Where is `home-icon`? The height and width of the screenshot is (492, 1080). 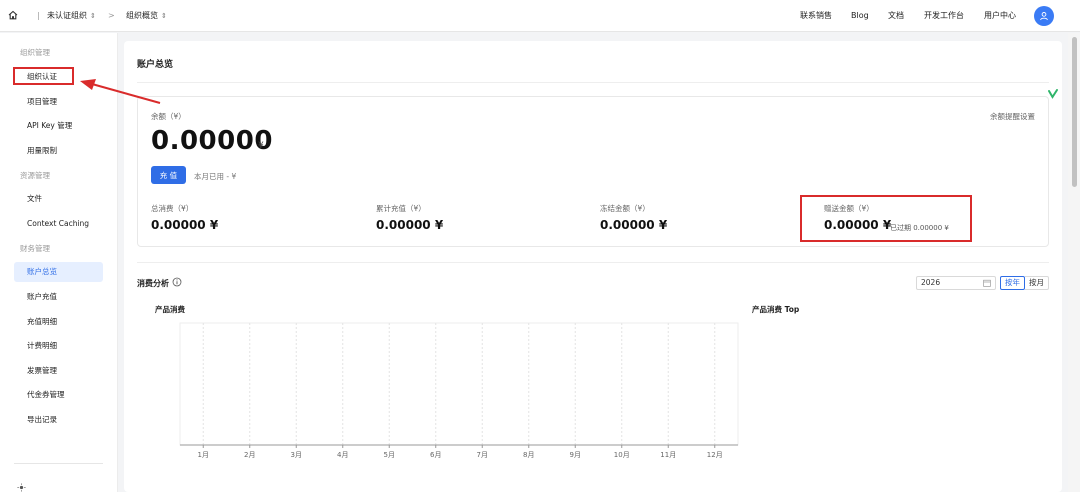 home-icon is located at coordinates (13, 15).